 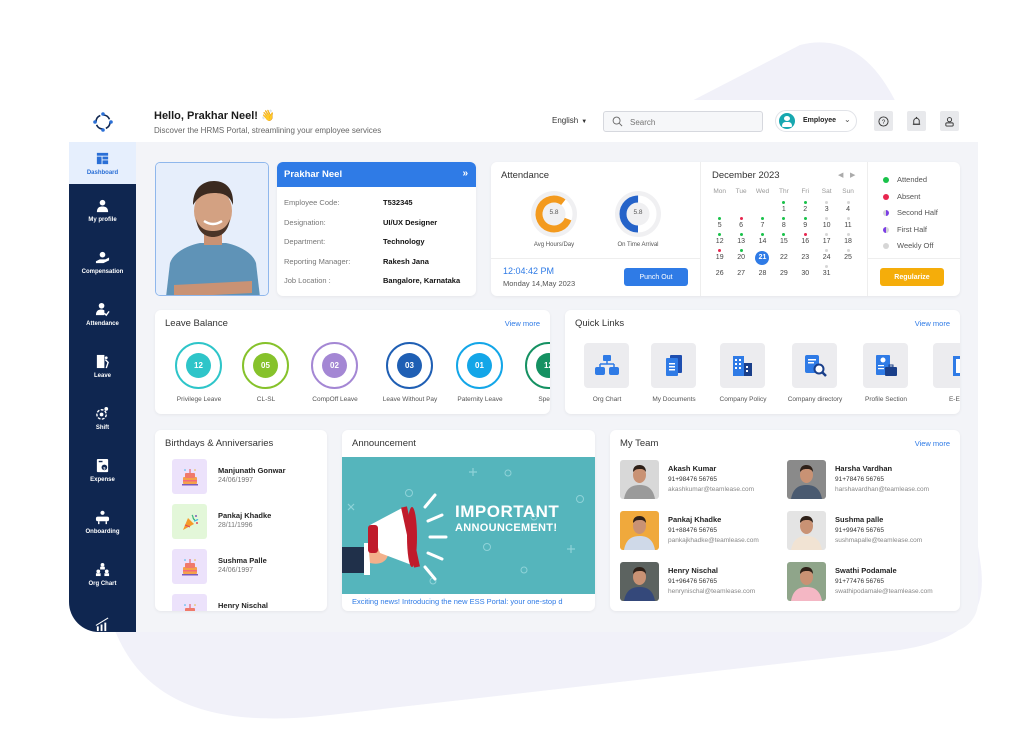 I want to click on team-member-email: akashkumar@teamlease.com, so click(x=711, y=489).